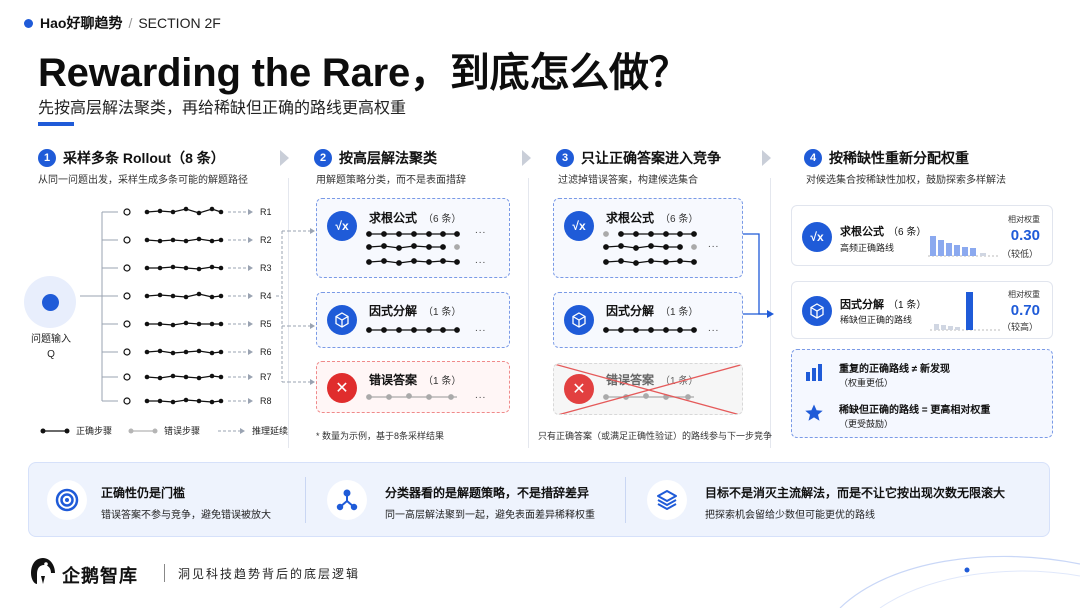 The height and width of the screenshot is (608, 1080). Describe the element at coordinates (628, 180) in the screenshot. I see `step-3-desc: 过滤掉错误答案，构建候选集合` at that location.